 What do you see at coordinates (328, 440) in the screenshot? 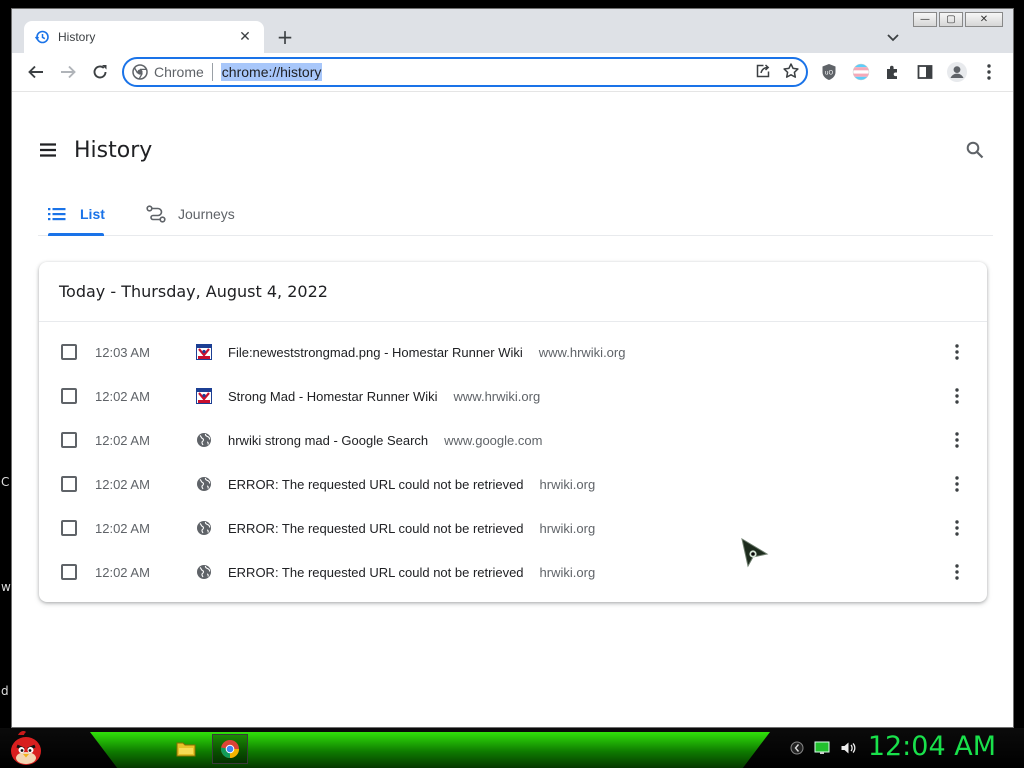
I see `entry-title-link: hrwiki strong mad - Google Search` at bounding box center [328, 440].